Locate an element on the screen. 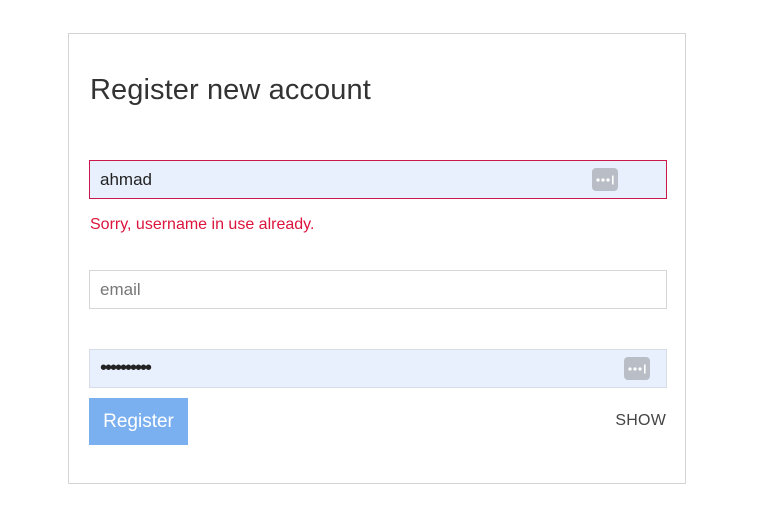  username-field is located at coordinates (378, 179).